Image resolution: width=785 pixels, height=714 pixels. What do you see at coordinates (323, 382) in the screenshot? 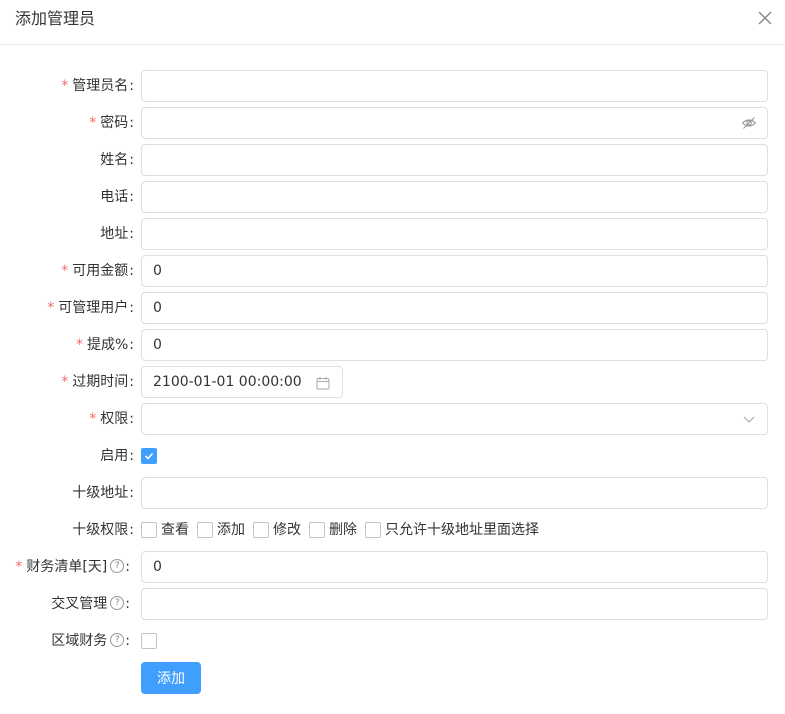
I see `calendar-icon` at bounding box center [323, 382].